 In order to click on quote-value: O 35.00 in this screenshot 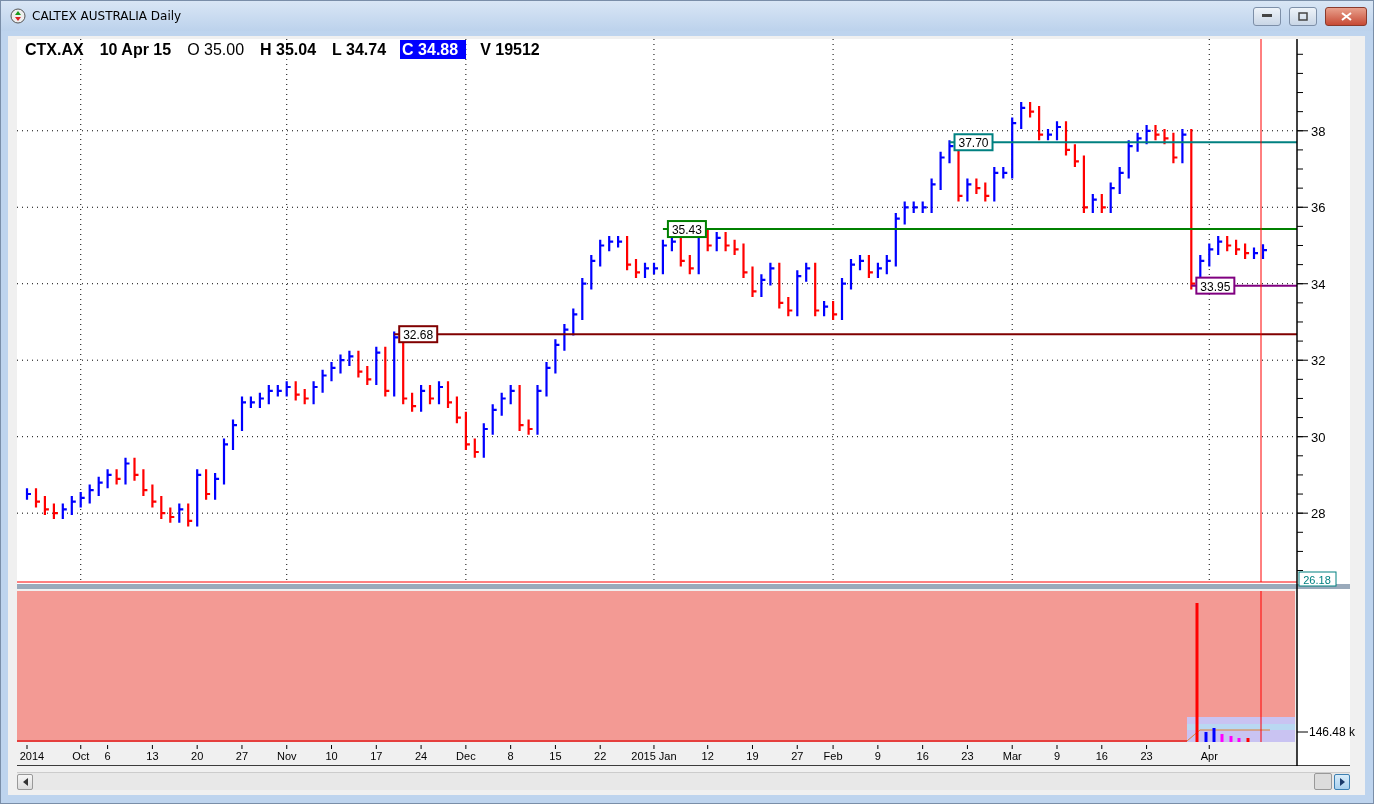, I will do `click(216, 49)`.